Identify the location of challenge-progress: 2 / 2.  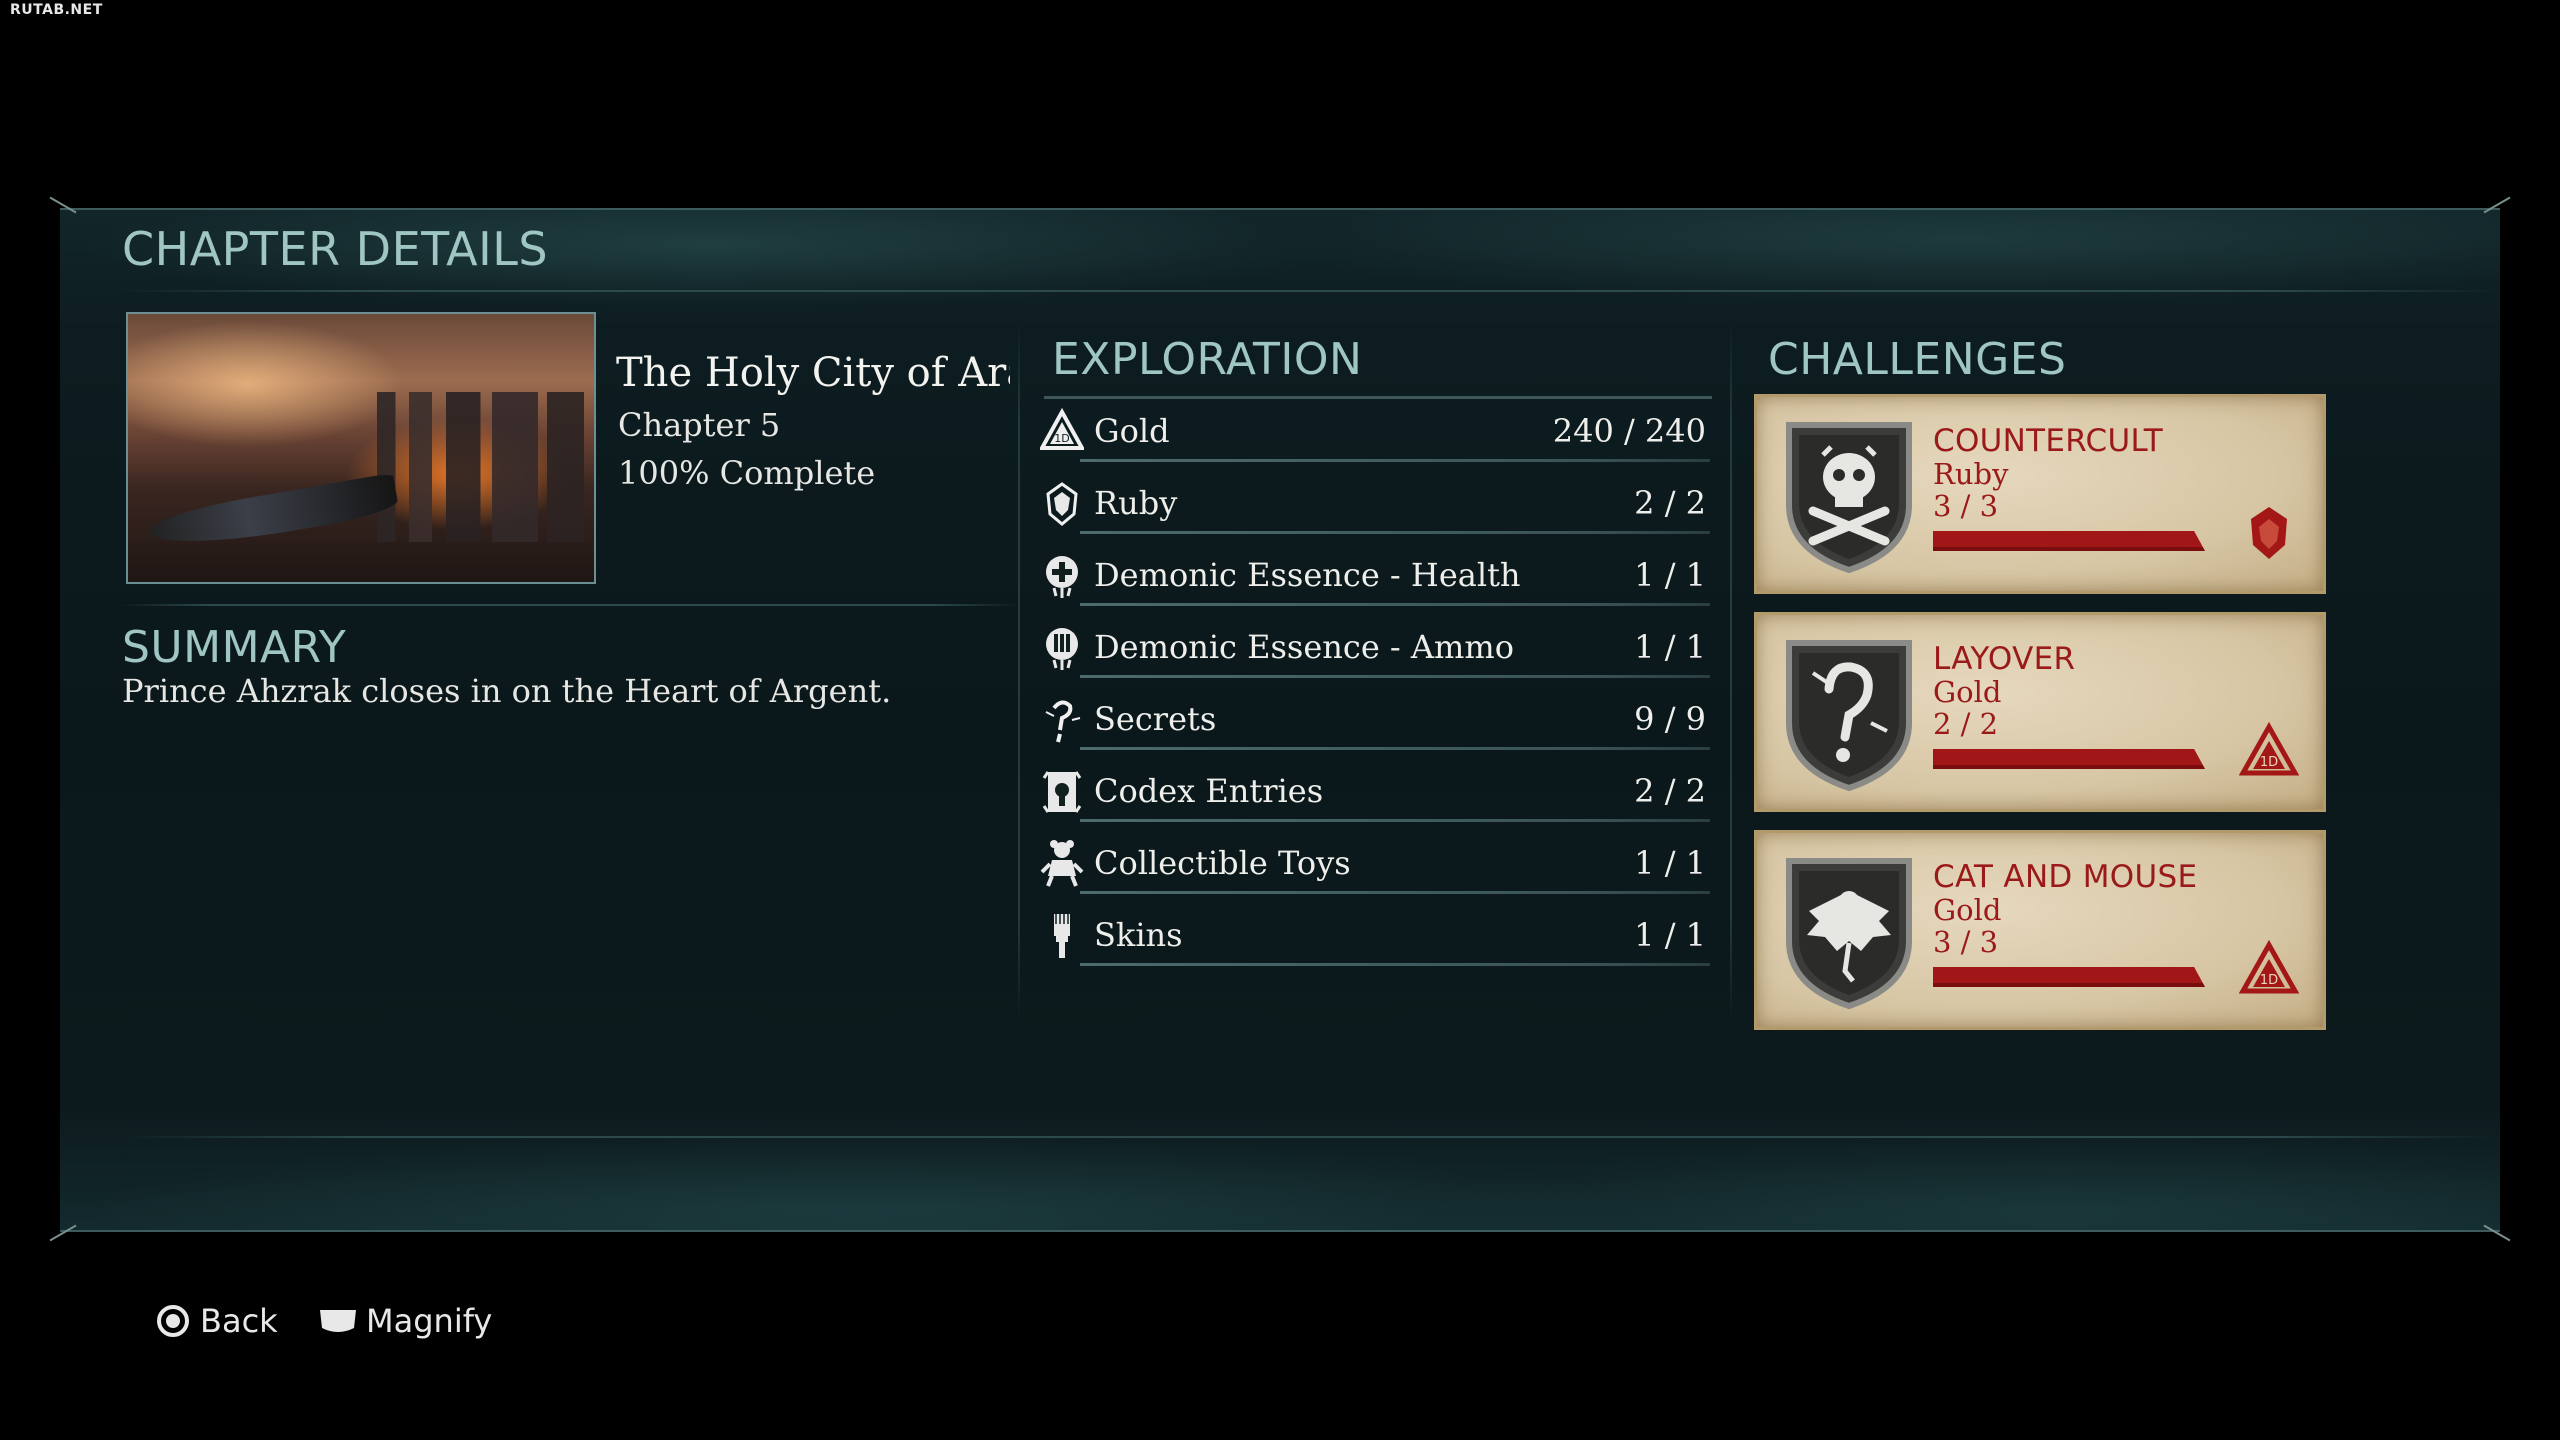
(1966, 724).